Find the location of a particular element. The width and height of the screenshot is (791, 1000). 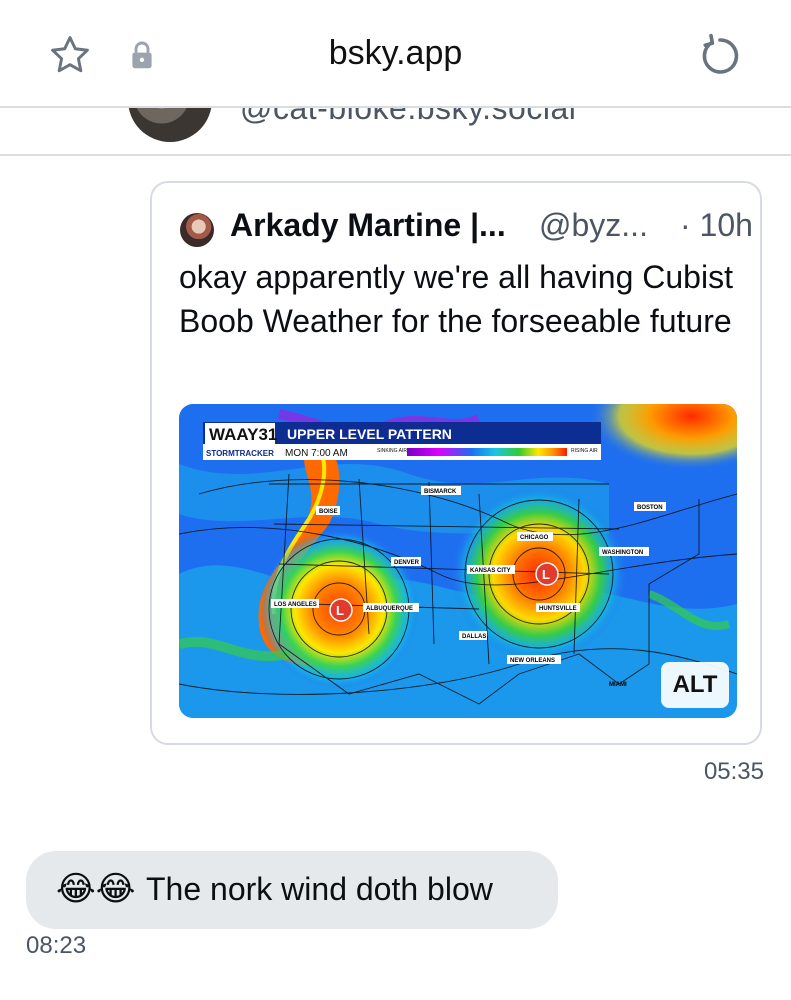

svg-text: DALLAS is located at coordinates (474, 637).